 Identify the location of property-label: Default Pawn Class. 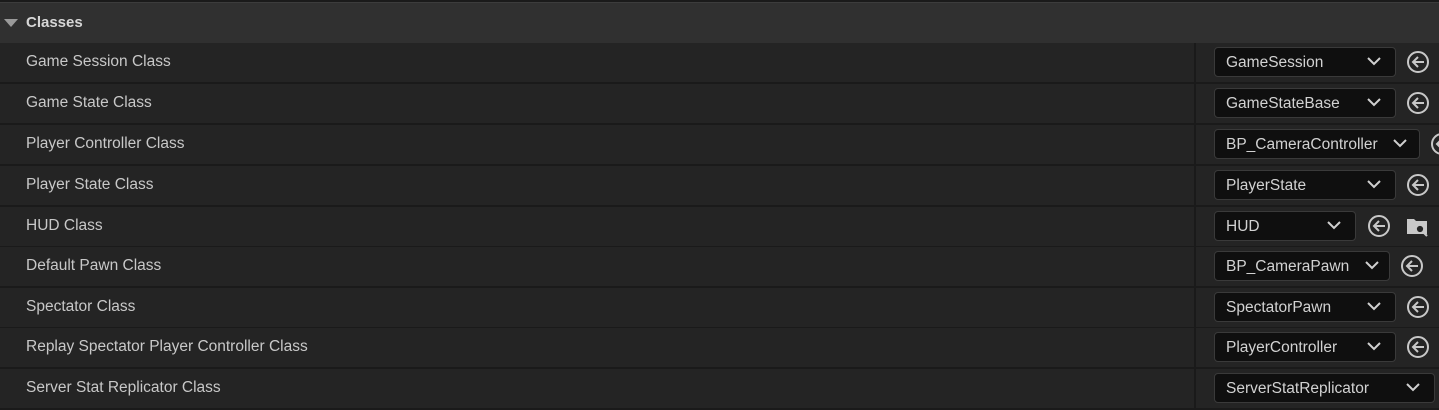
(94, 265).